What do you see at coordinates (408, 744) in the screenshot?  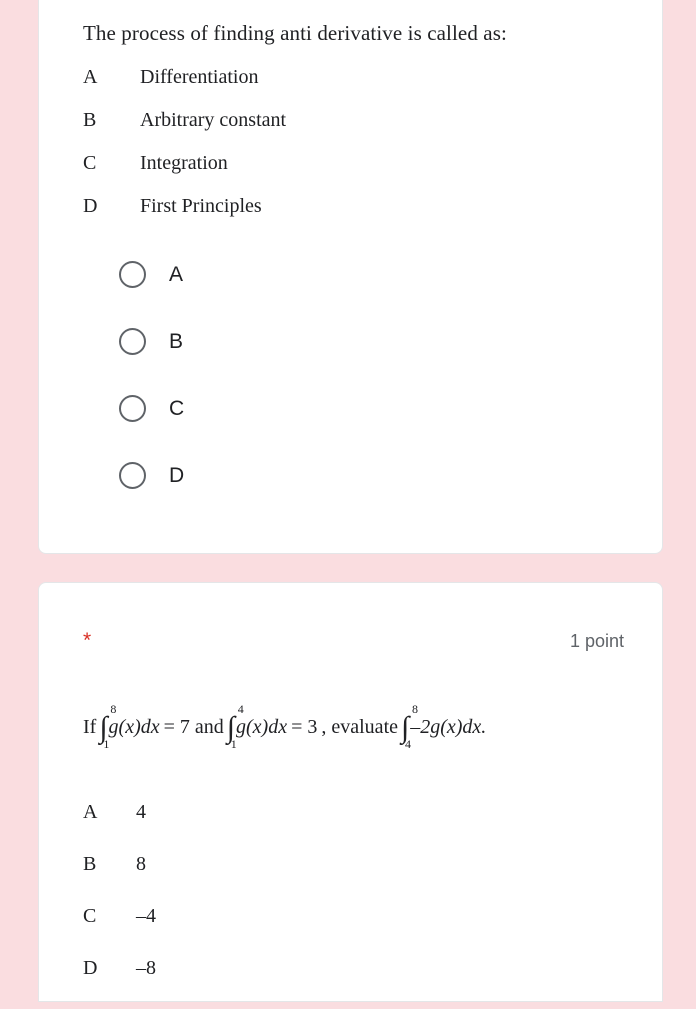 I see `integral-lower-limit: 4` at bounding box center [408, 744].